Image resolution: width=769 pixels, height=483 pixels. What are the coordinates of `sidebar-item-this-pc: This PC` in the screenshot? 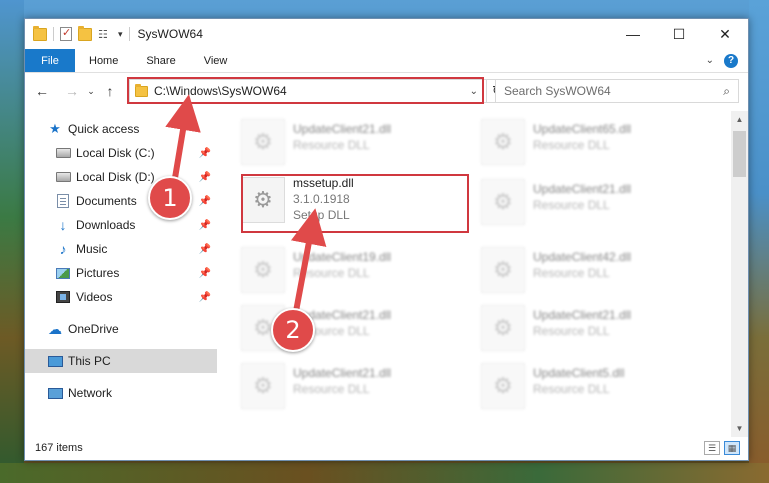 It's located at (121, 361).